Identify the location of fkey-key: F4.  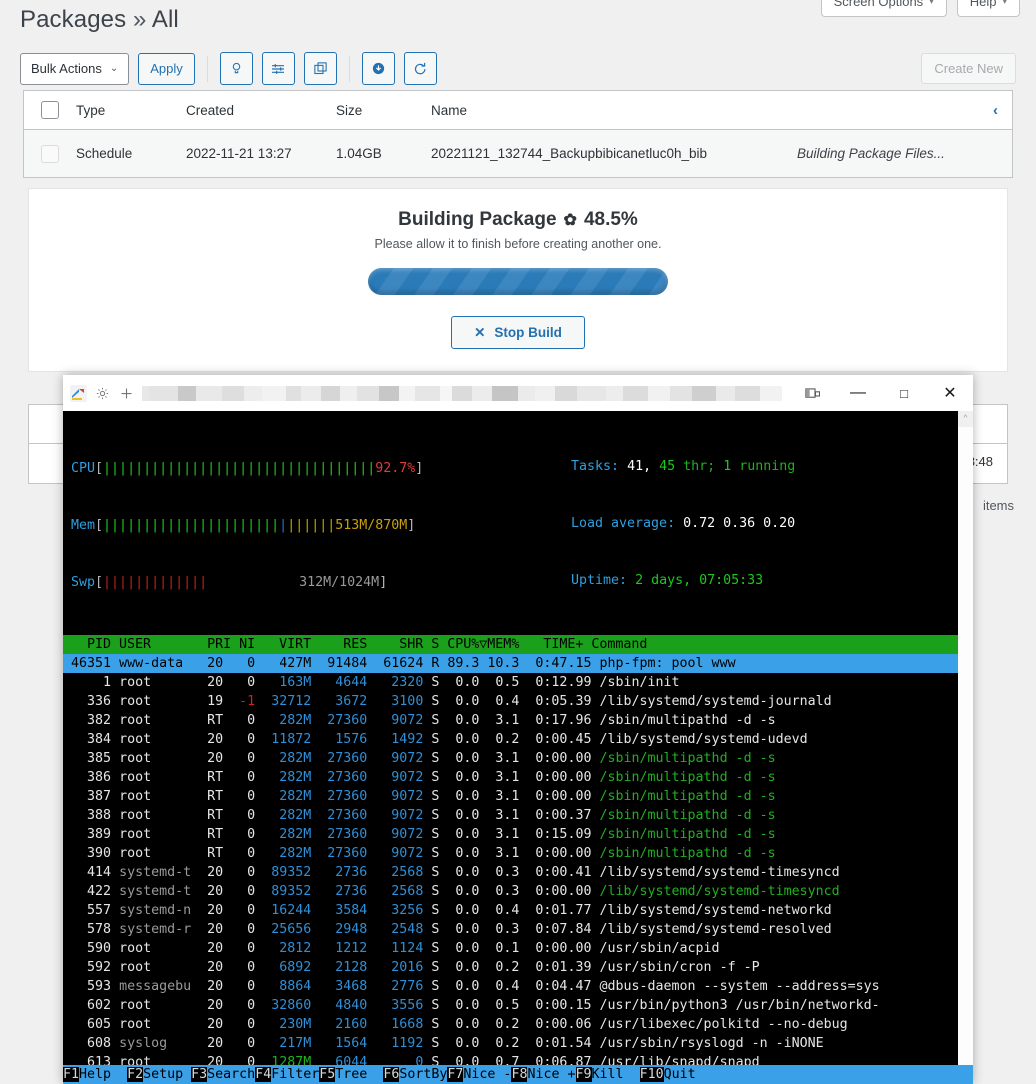
(263, 1074).